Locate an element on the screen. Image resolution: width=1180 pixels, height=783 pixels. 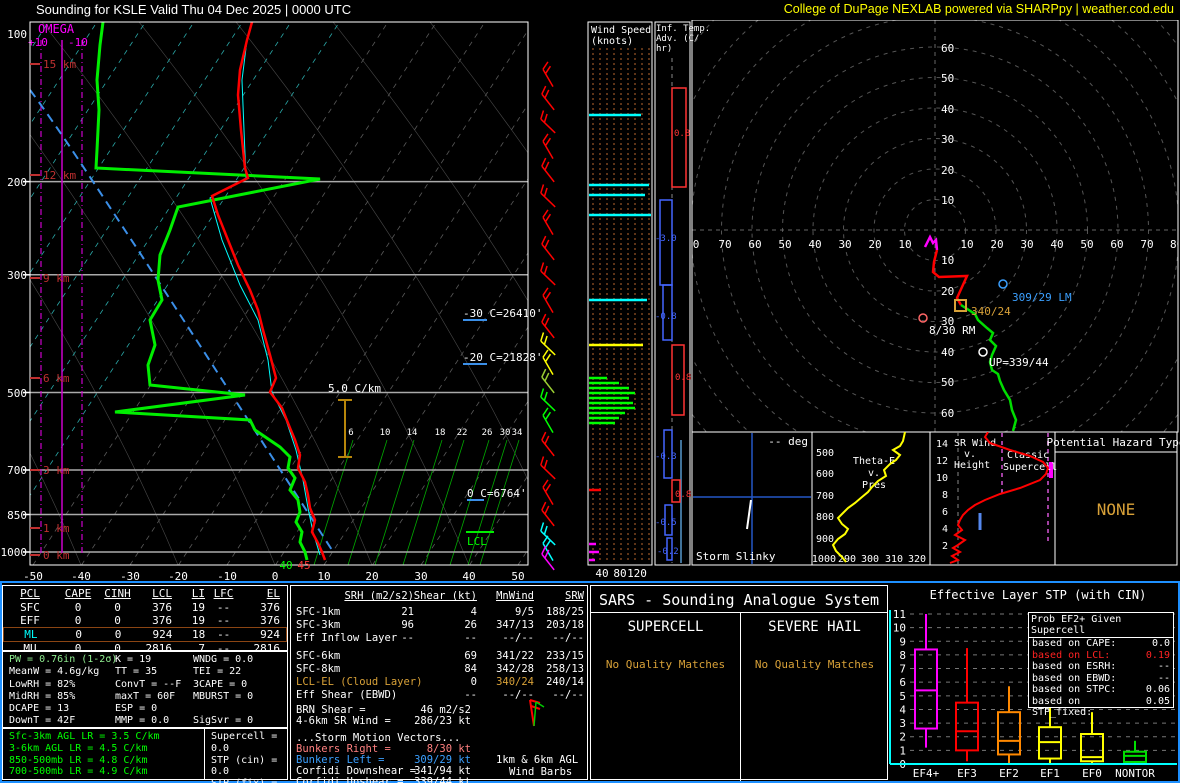
temp-adv-values: 0.8 -3.0 -0.8 0.8 -0.3 0.8 -0.5 -0.2 is located at coordinates (673, 343).